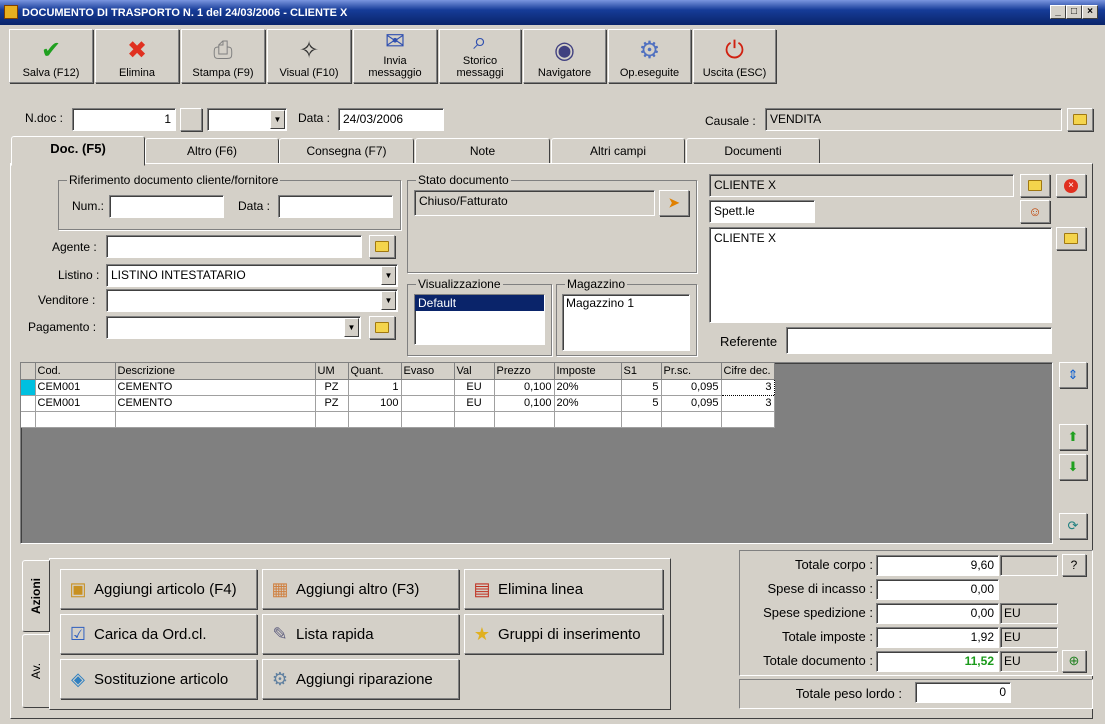 The height and width of the screenshot is (724, 1105). I want to click on quick-list-button: ✎ Lista rapida, so click(360, 634).